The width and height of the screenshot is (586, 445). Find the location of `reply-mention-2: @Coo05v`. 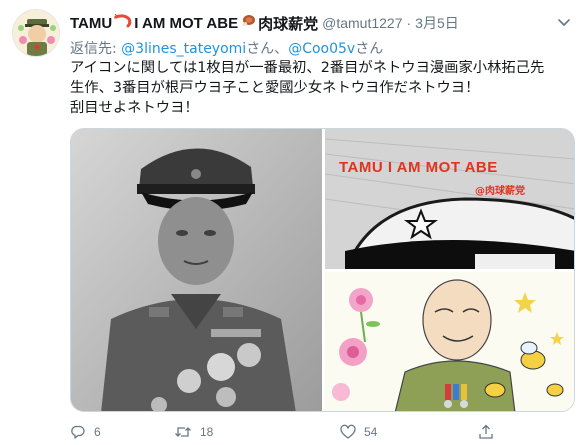

reply-mention-2: @Coo05v is located at coordinates (321, 49).